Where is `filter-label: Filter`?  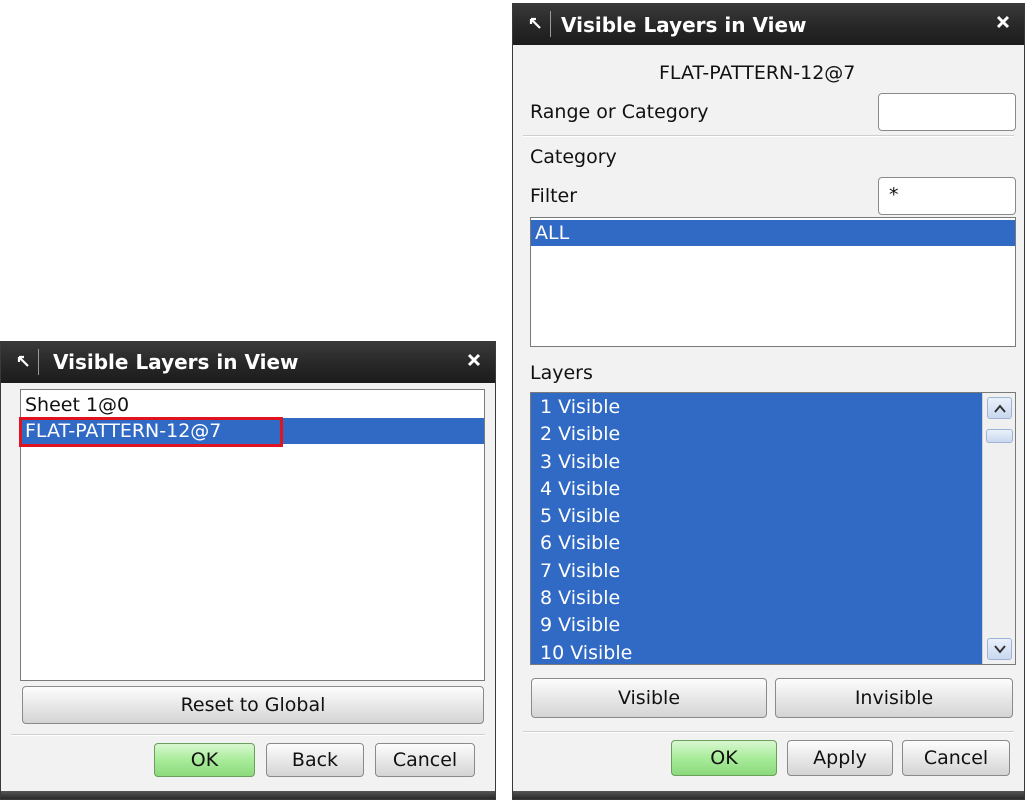
filter-label: Filter is located at coordinates (554, 196).